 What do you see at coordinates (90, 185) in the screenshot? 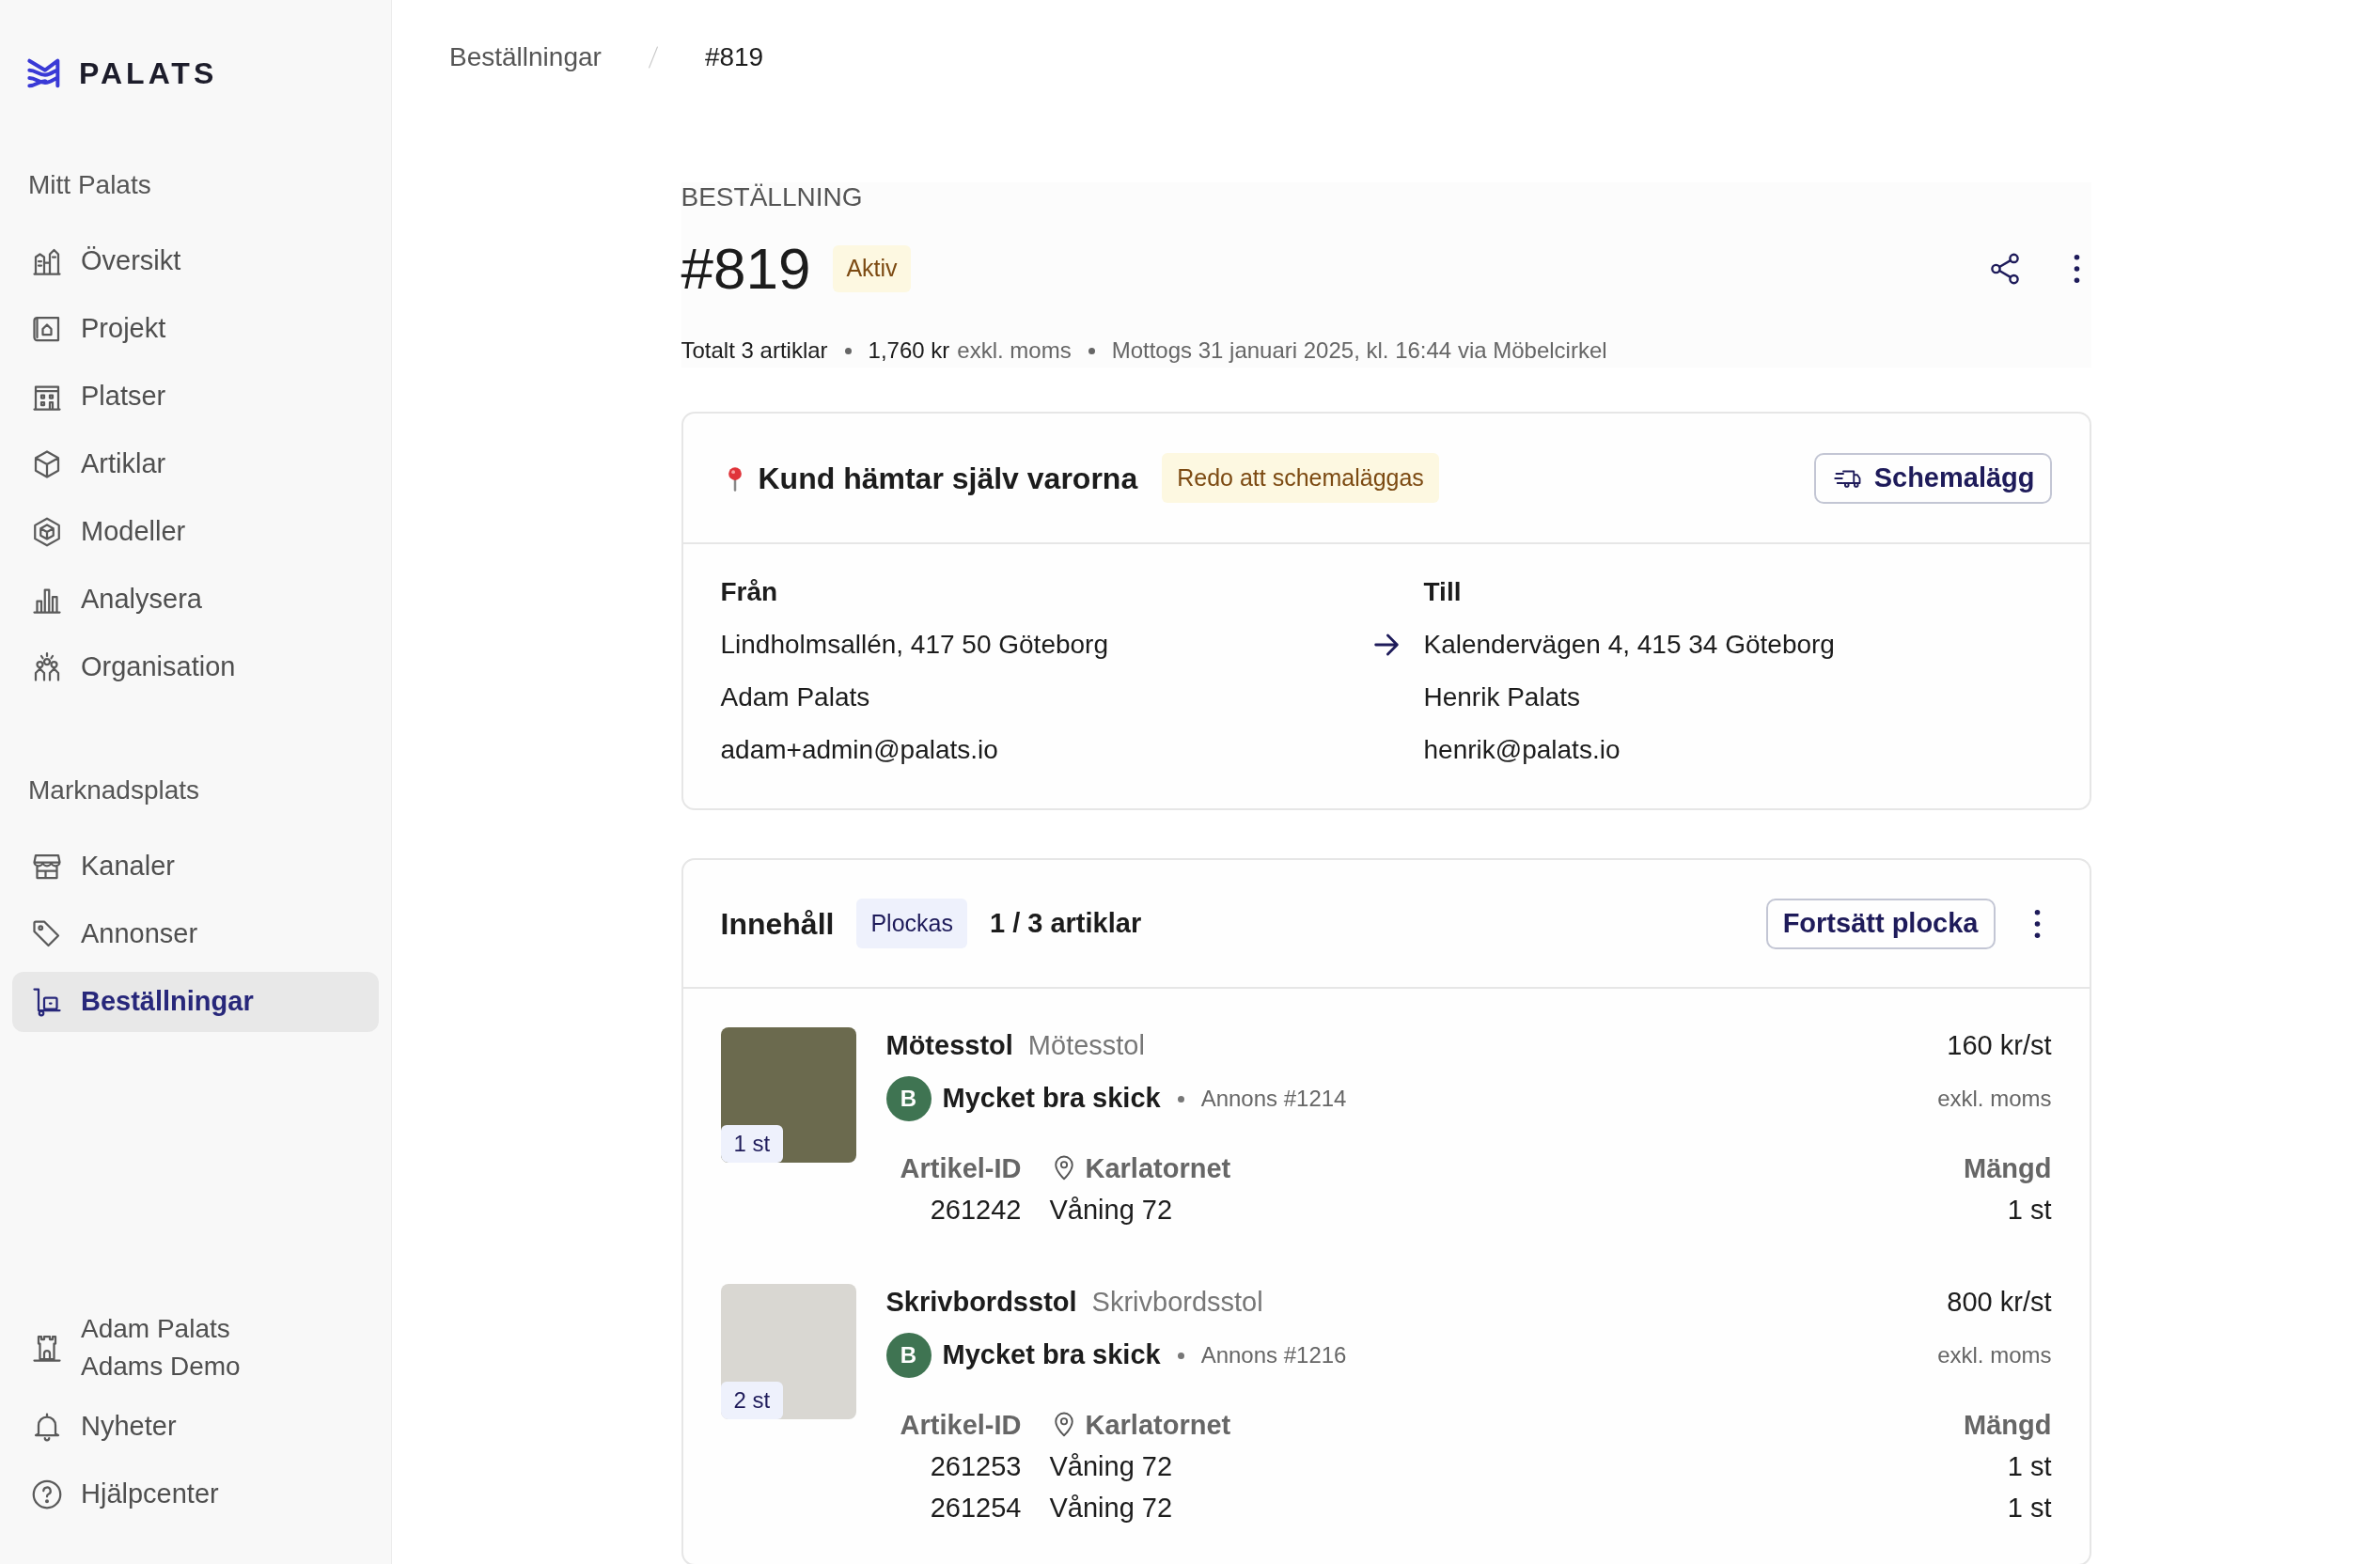
I see `section-title: Mitt Palats` at bounding box center [90, 185].